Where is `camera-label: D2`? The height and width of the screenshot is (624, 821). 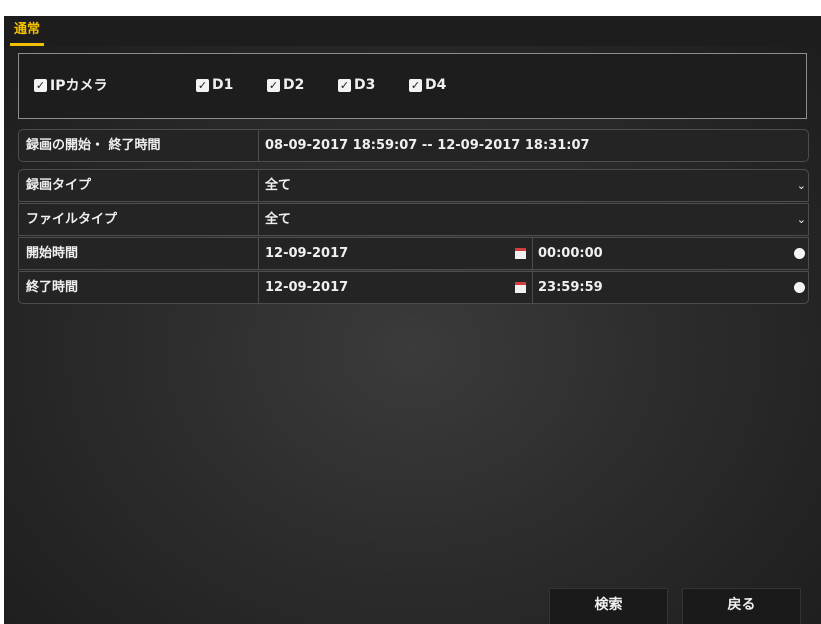 camera-label: D2 is located at coordinates (294, 85).